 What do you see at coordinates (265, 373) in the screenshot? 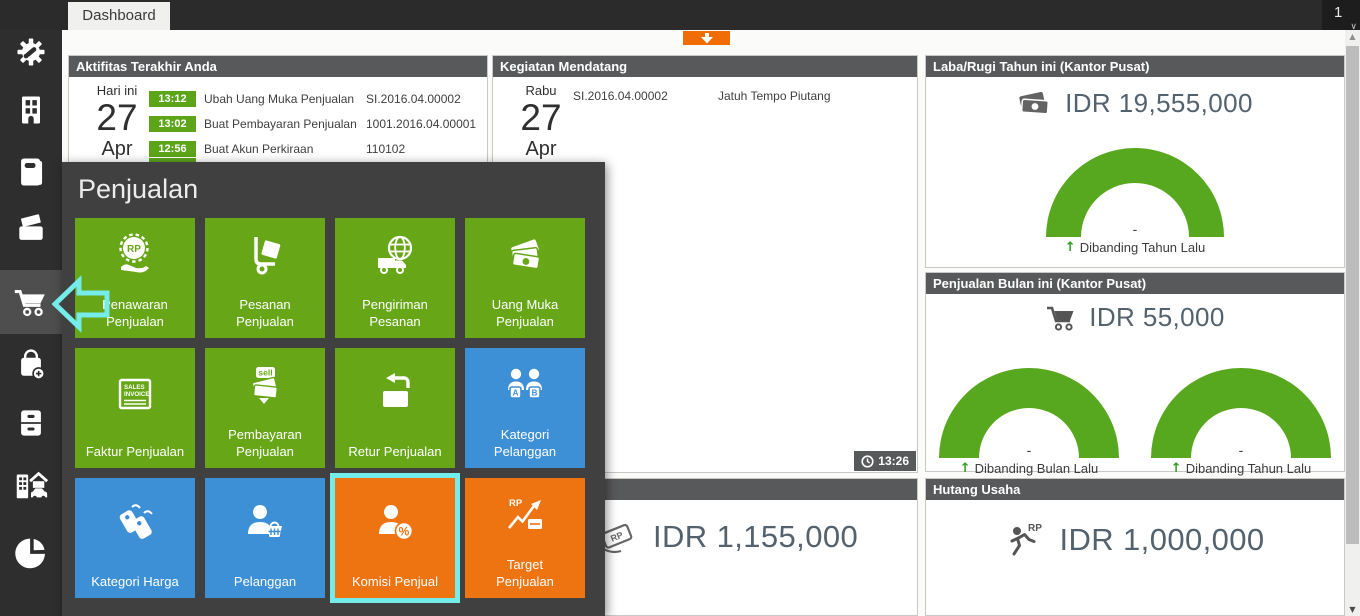
I see `svg-text: sell` at bounding box center [265, 373].